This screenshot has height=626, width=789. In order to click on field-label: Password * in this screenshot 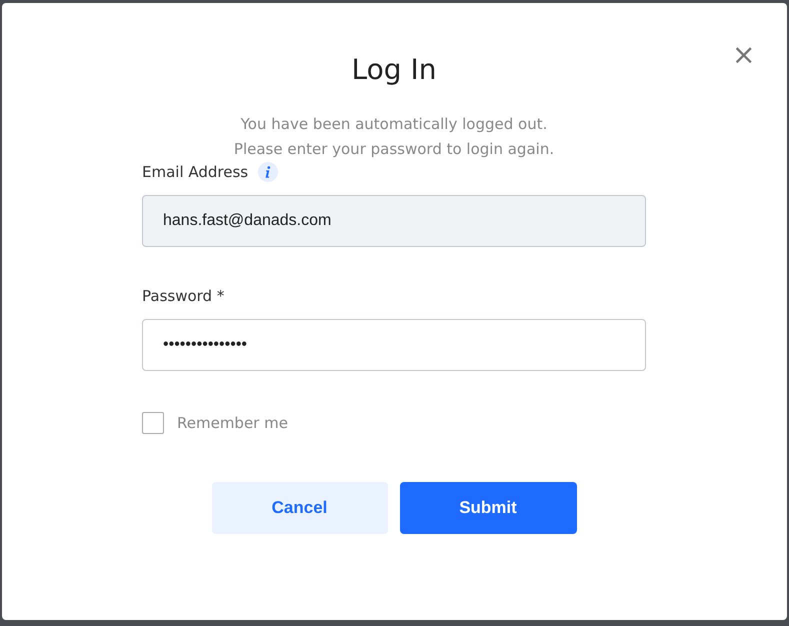, I will do `click(183, 296)`.